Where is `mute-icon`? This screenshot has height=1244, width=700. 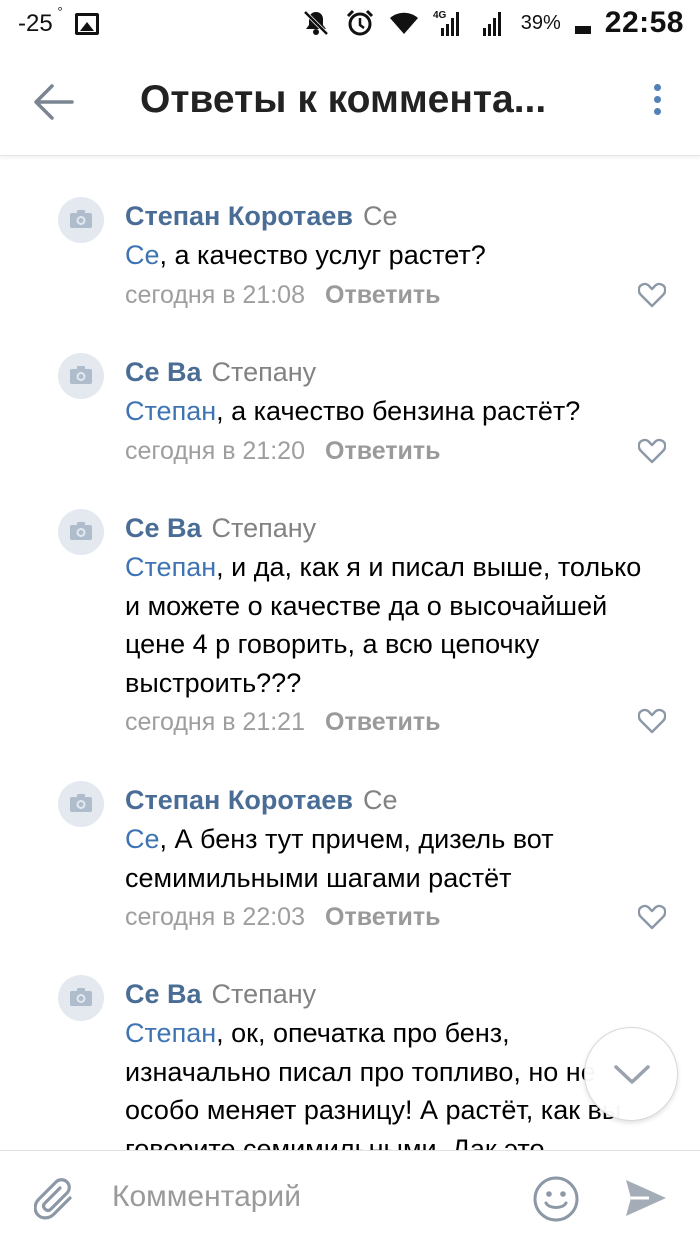 mute-icon is located at coordinates (316, 23).